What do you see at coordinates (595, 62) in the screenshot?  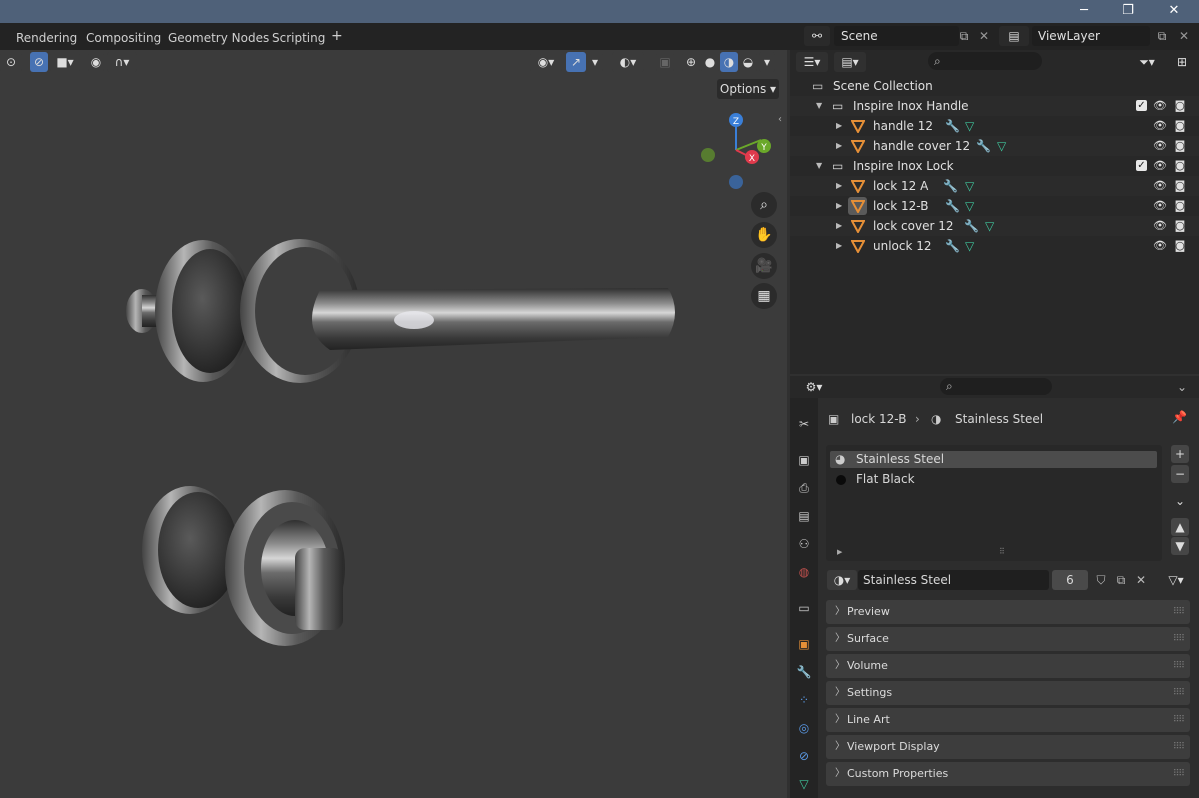 I see `gizmo-menu-icon: ▾` at bounding box center [595, 62].